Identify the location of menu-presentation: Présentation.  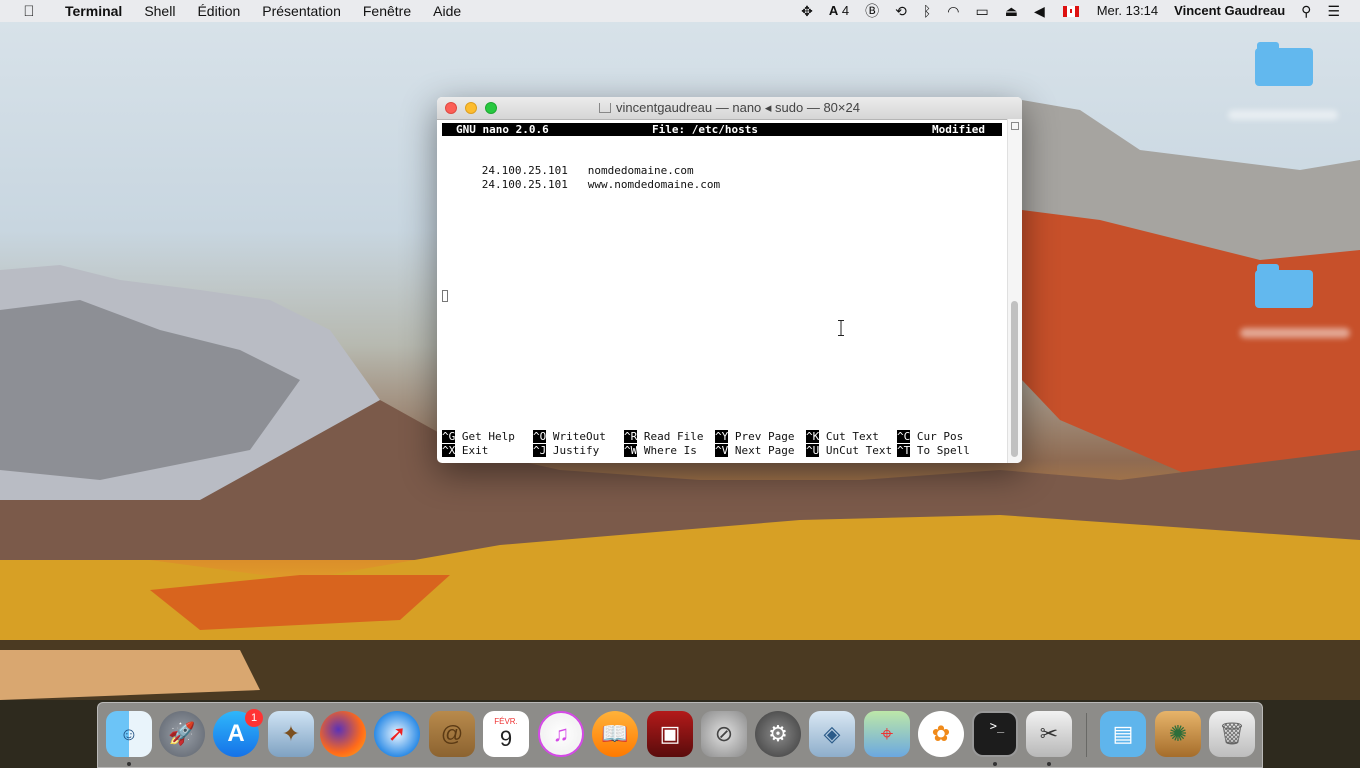
(301, 11).